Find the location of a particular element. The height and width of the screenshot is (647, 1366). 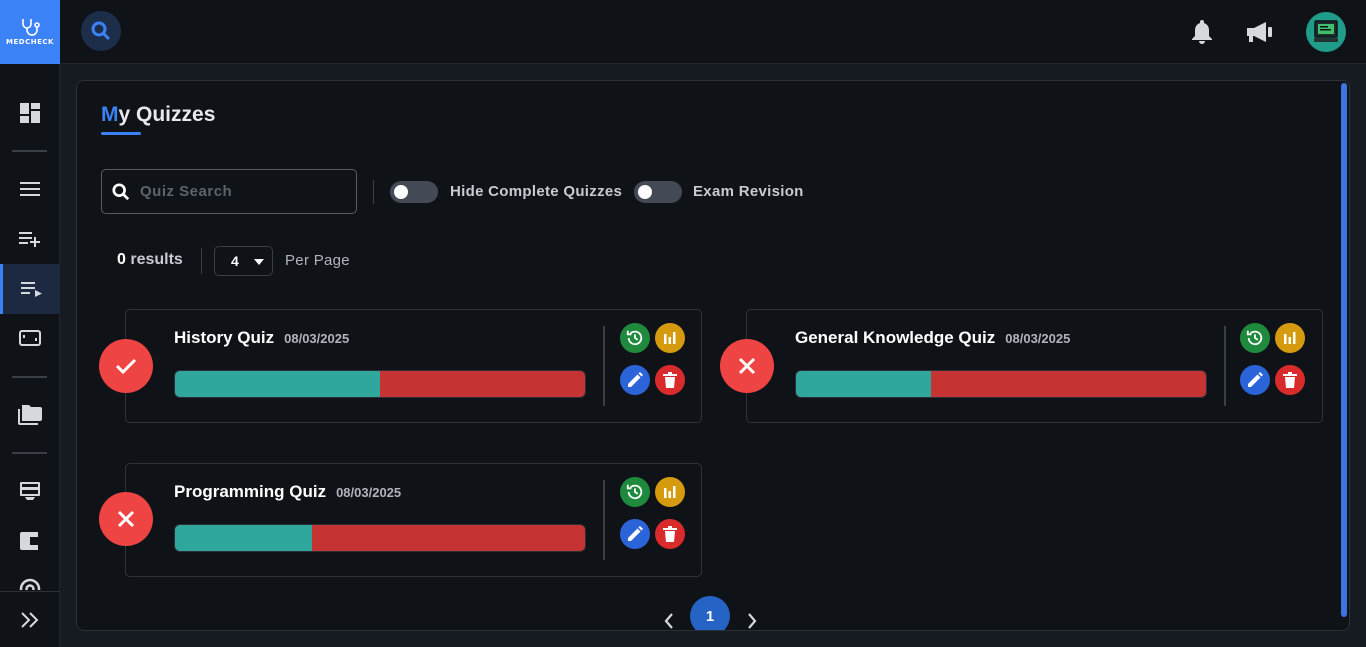

avatar is located at coordinates (1326, 32).